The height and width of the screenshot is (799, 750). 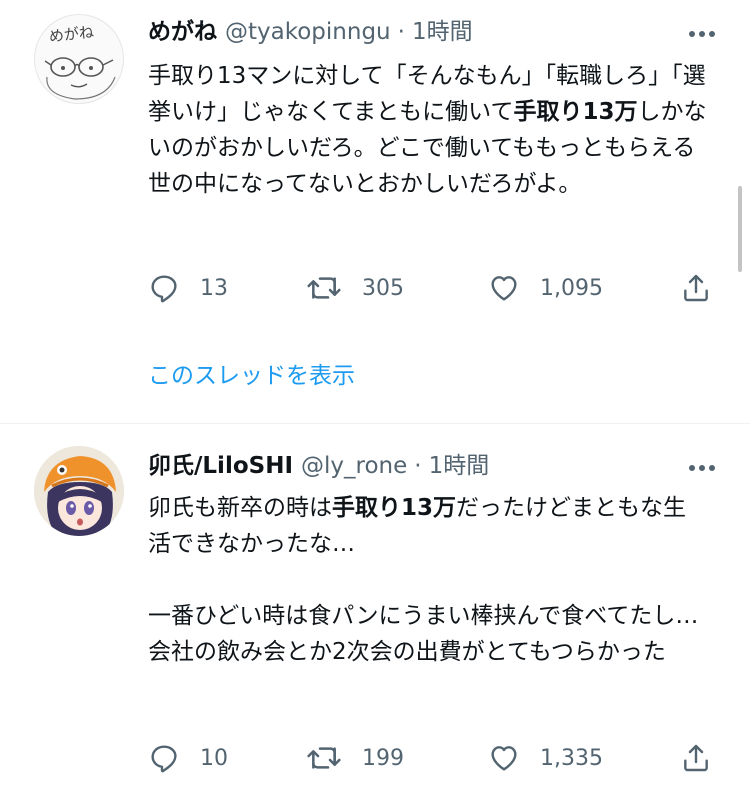 I want to click on user-handle: @tyakopinngu, so click(x=308, y=32).